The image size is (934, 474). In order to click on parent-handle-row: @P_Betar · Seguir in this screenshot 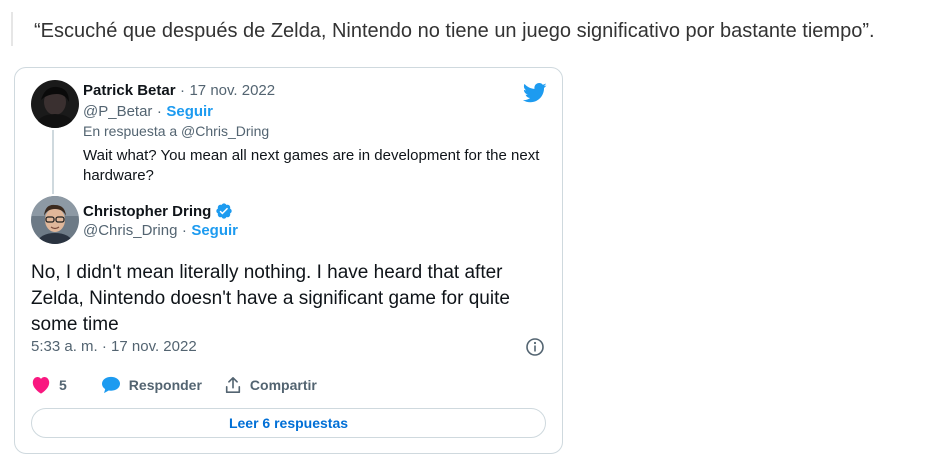, I will do `click(148, 112)`.